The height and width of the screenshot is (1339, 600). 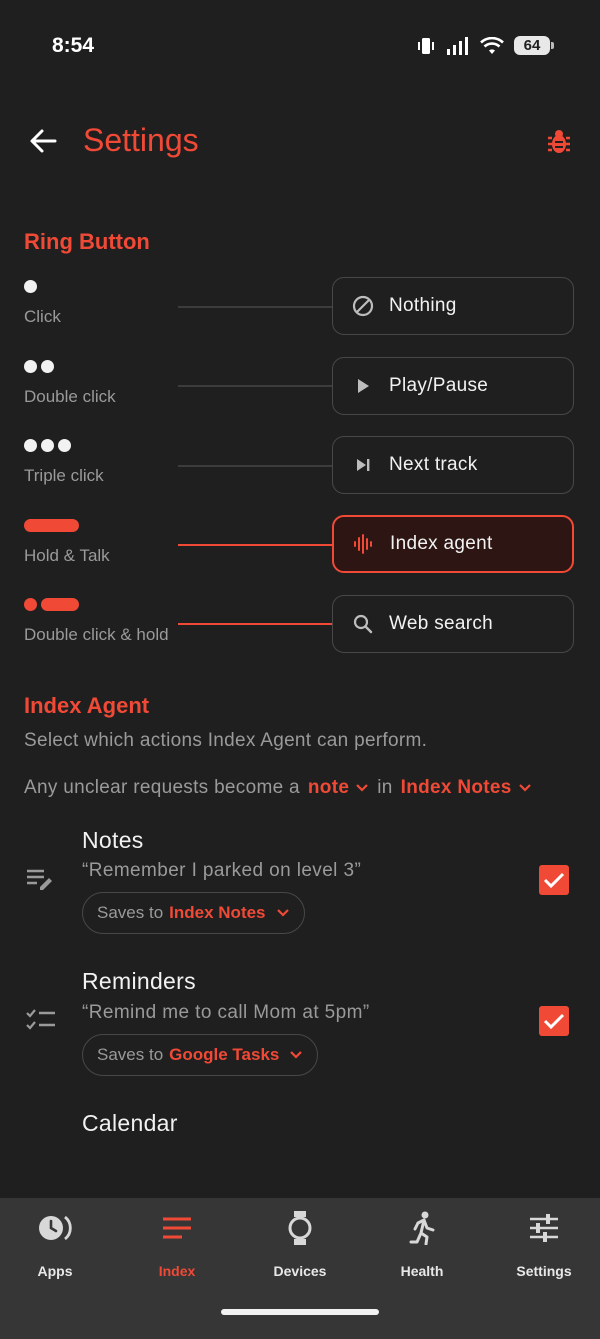 I want to click on notes-saves-to-dropdown: Saves to Index Notes, so click(x=193, y=913).